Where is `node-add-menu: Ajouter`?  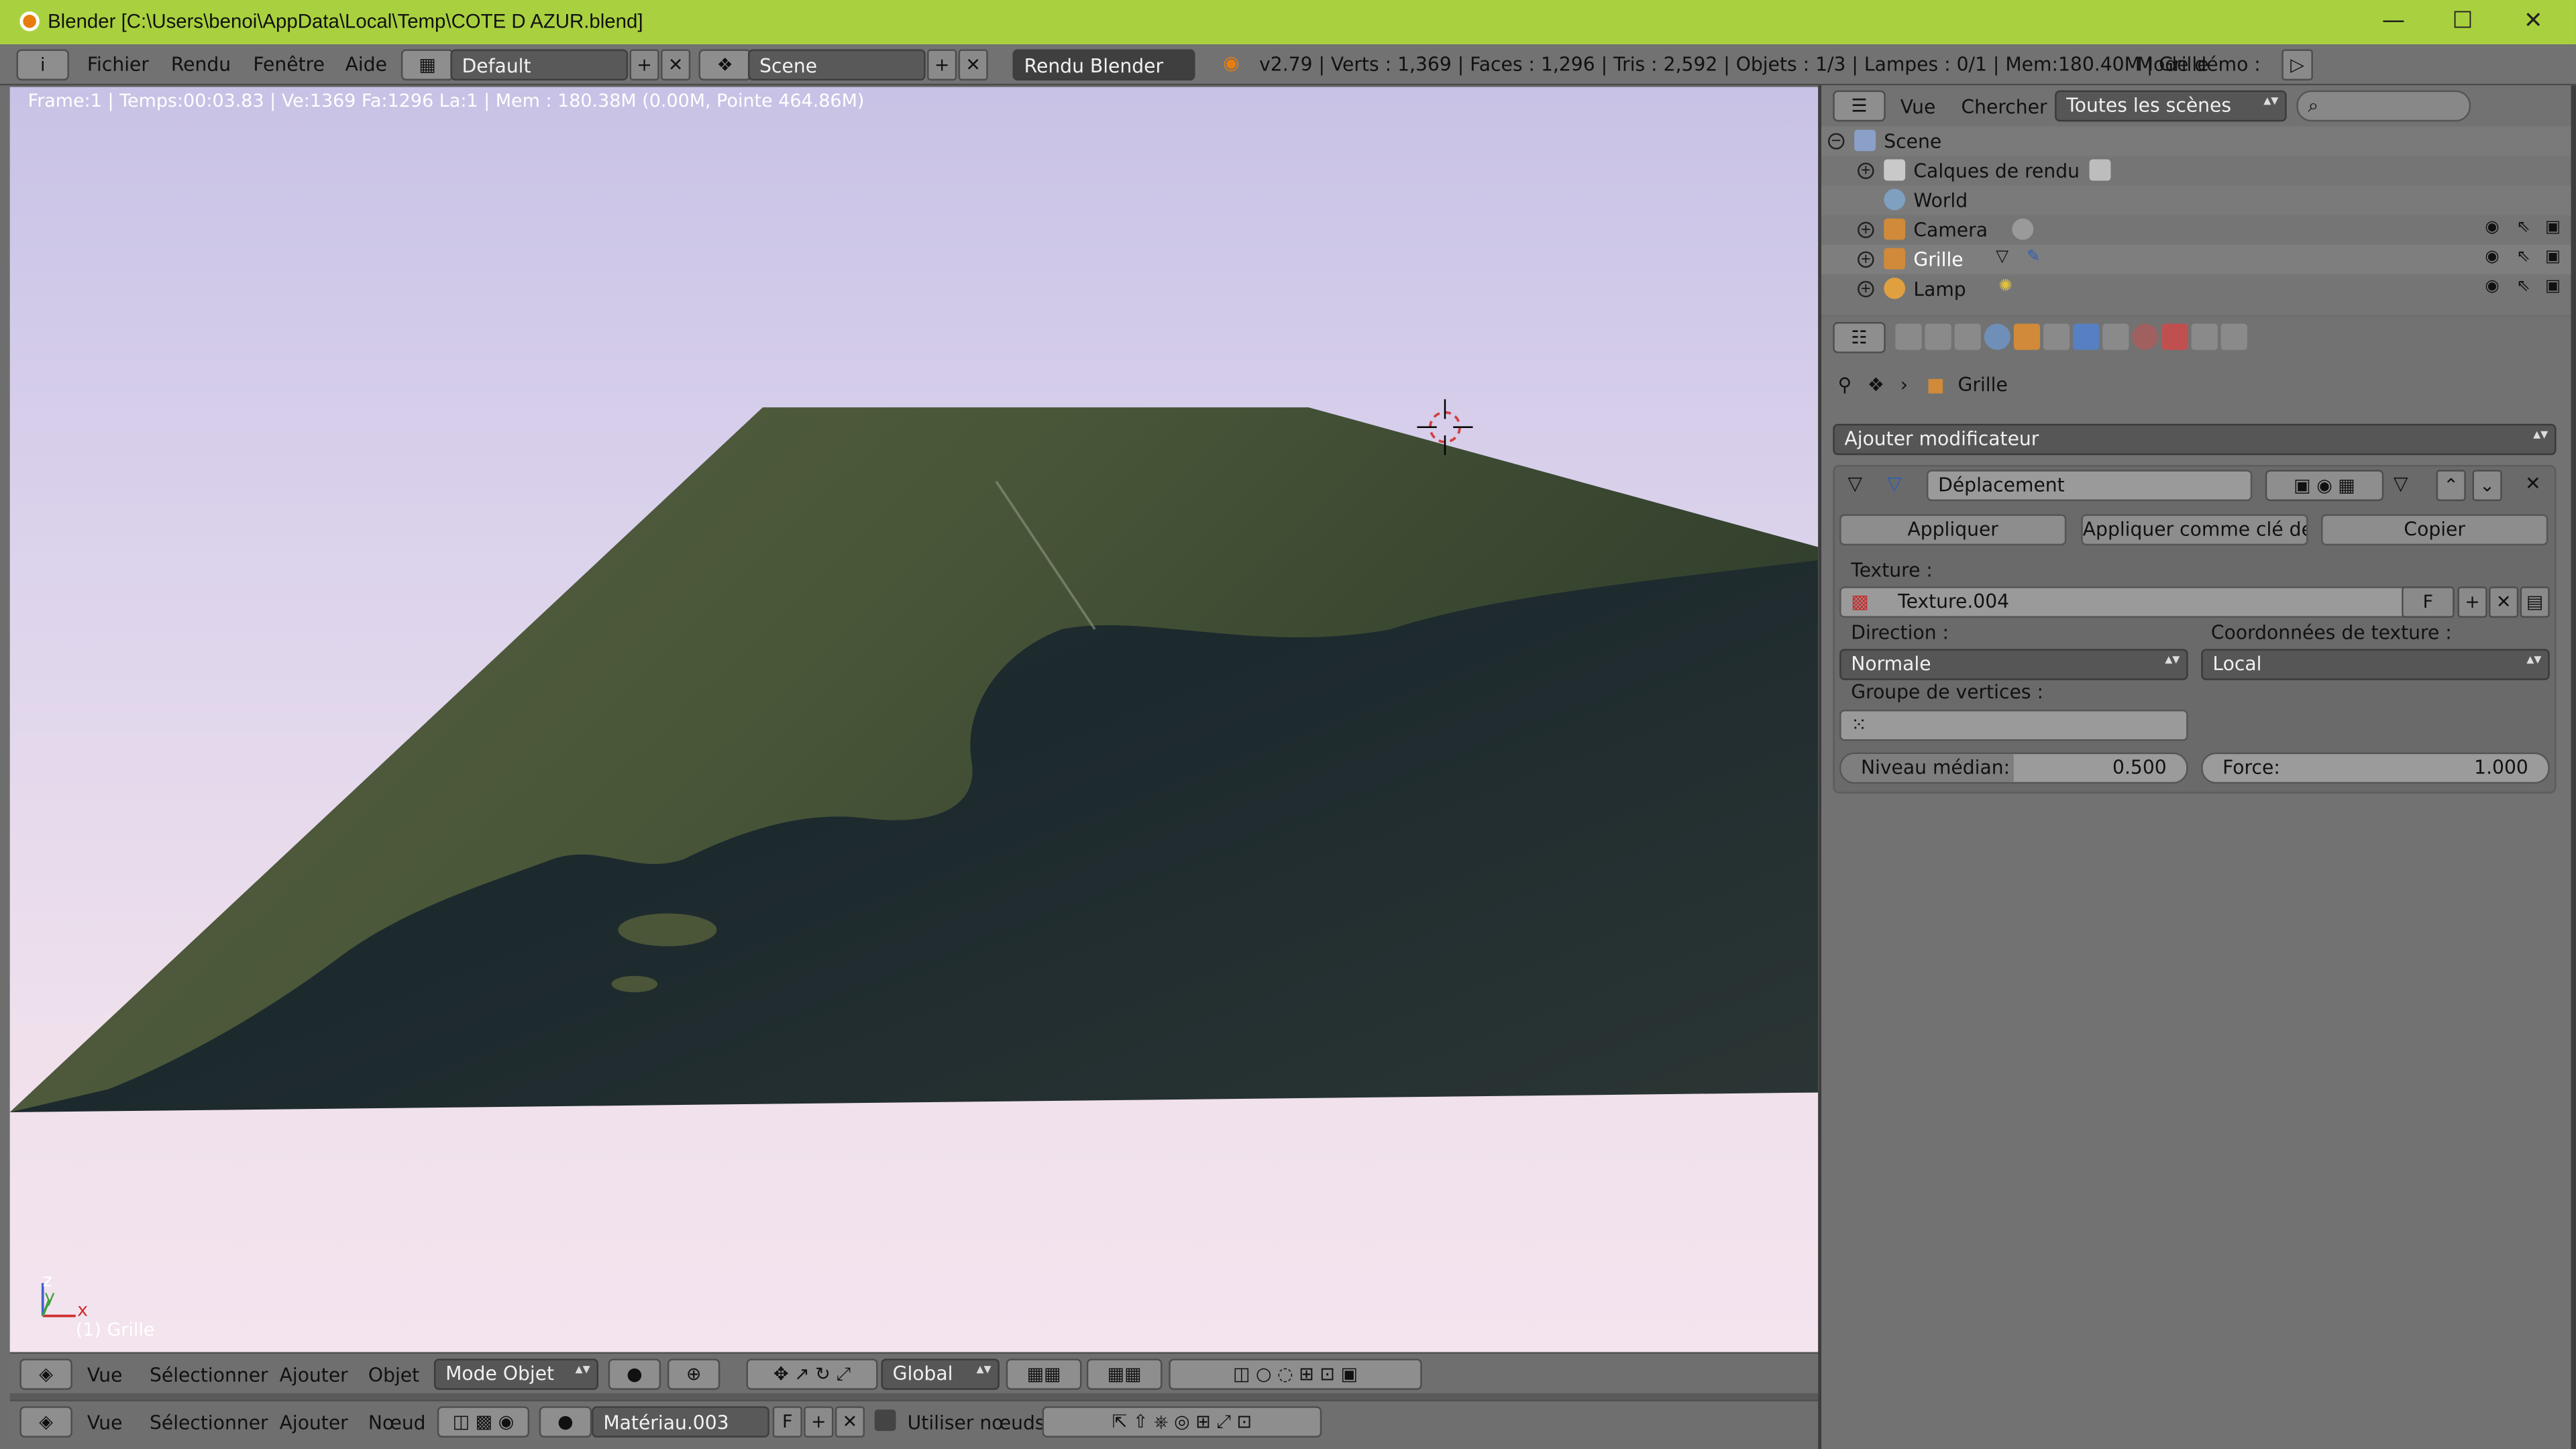 node-add-menu: Ajouter is located at coordinates (314, 1422).